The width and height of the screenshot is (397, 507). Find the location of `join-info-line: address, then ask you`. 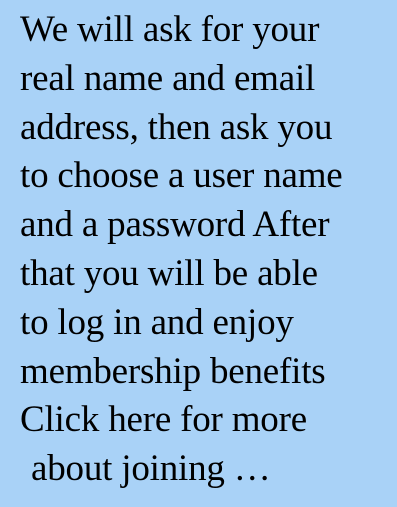

join-info-line: address, then ask you is located at coordinates (176, 127).